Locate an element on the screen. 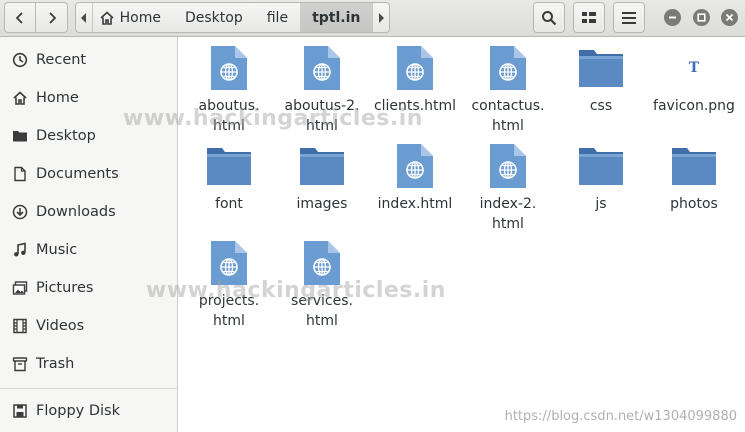 The width and height of the screenshot is (745, 432). minimize-icon is located at coordinates (672, 17).